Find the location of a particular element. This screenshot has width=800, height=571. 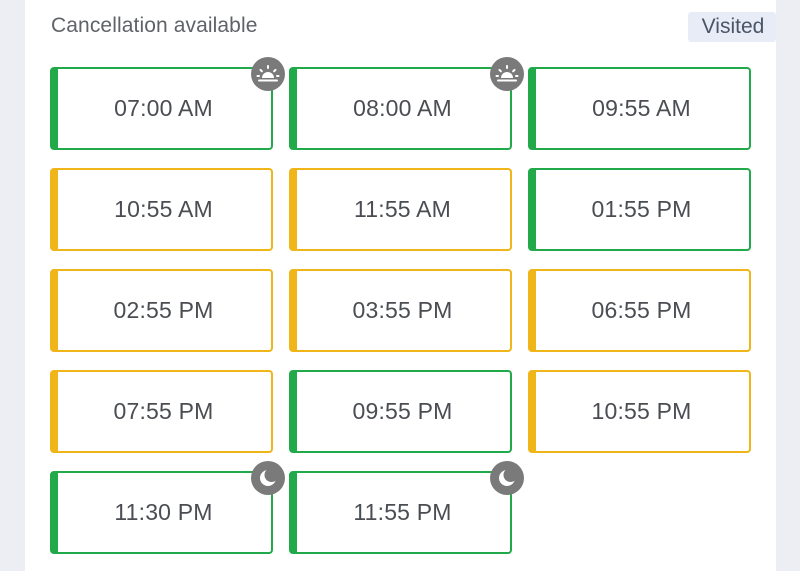

time-slot: 10:55 AM is located at coordinates (161, 209).